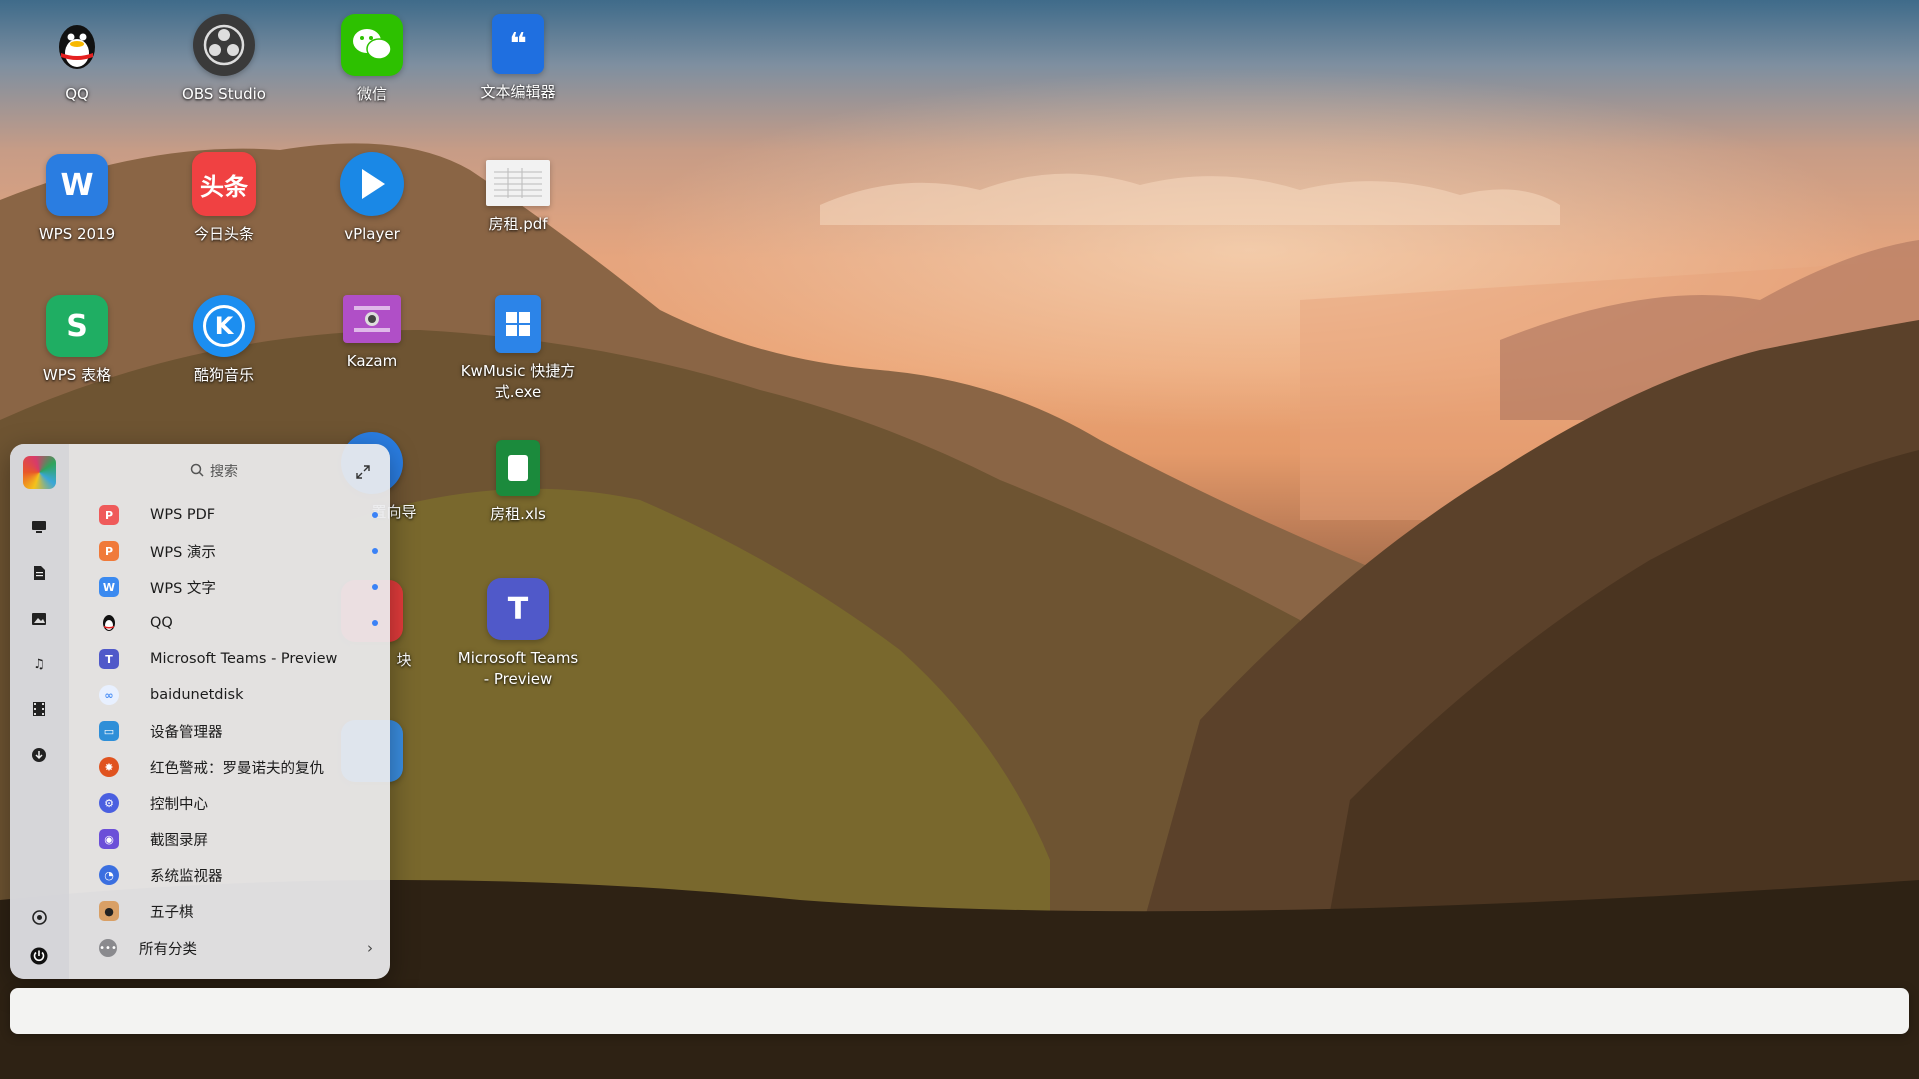 The height and width of the screenshot is (1079, 1919). I want to click on desktop-icon-label: KwMusic 快捷方式.exe, so click(518, 381).